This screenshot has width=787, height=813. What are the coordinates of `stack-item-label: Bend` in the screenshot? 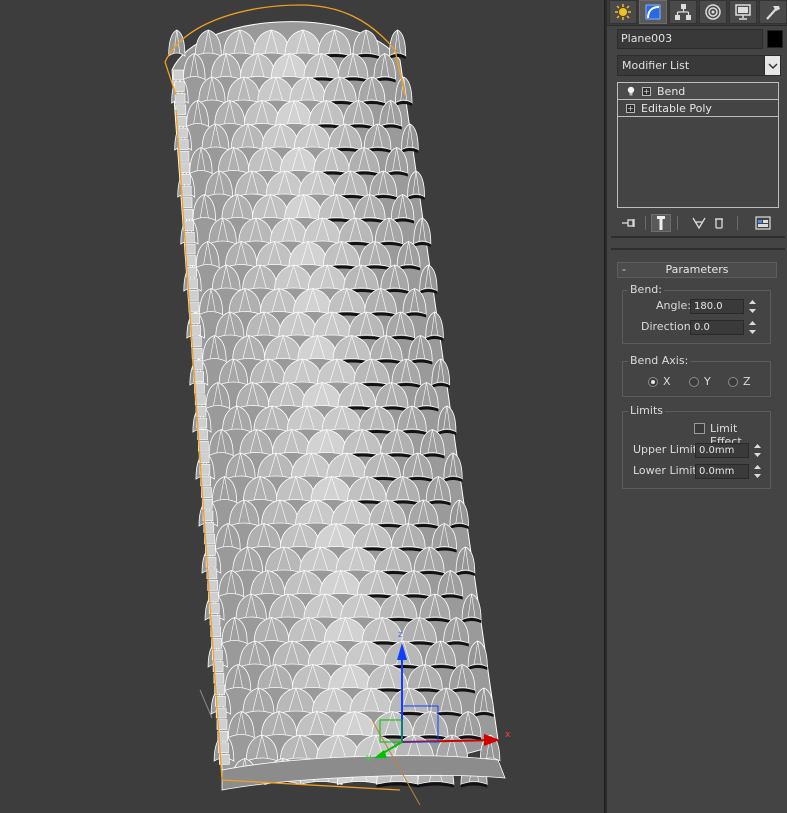 It's located at (671, 91).